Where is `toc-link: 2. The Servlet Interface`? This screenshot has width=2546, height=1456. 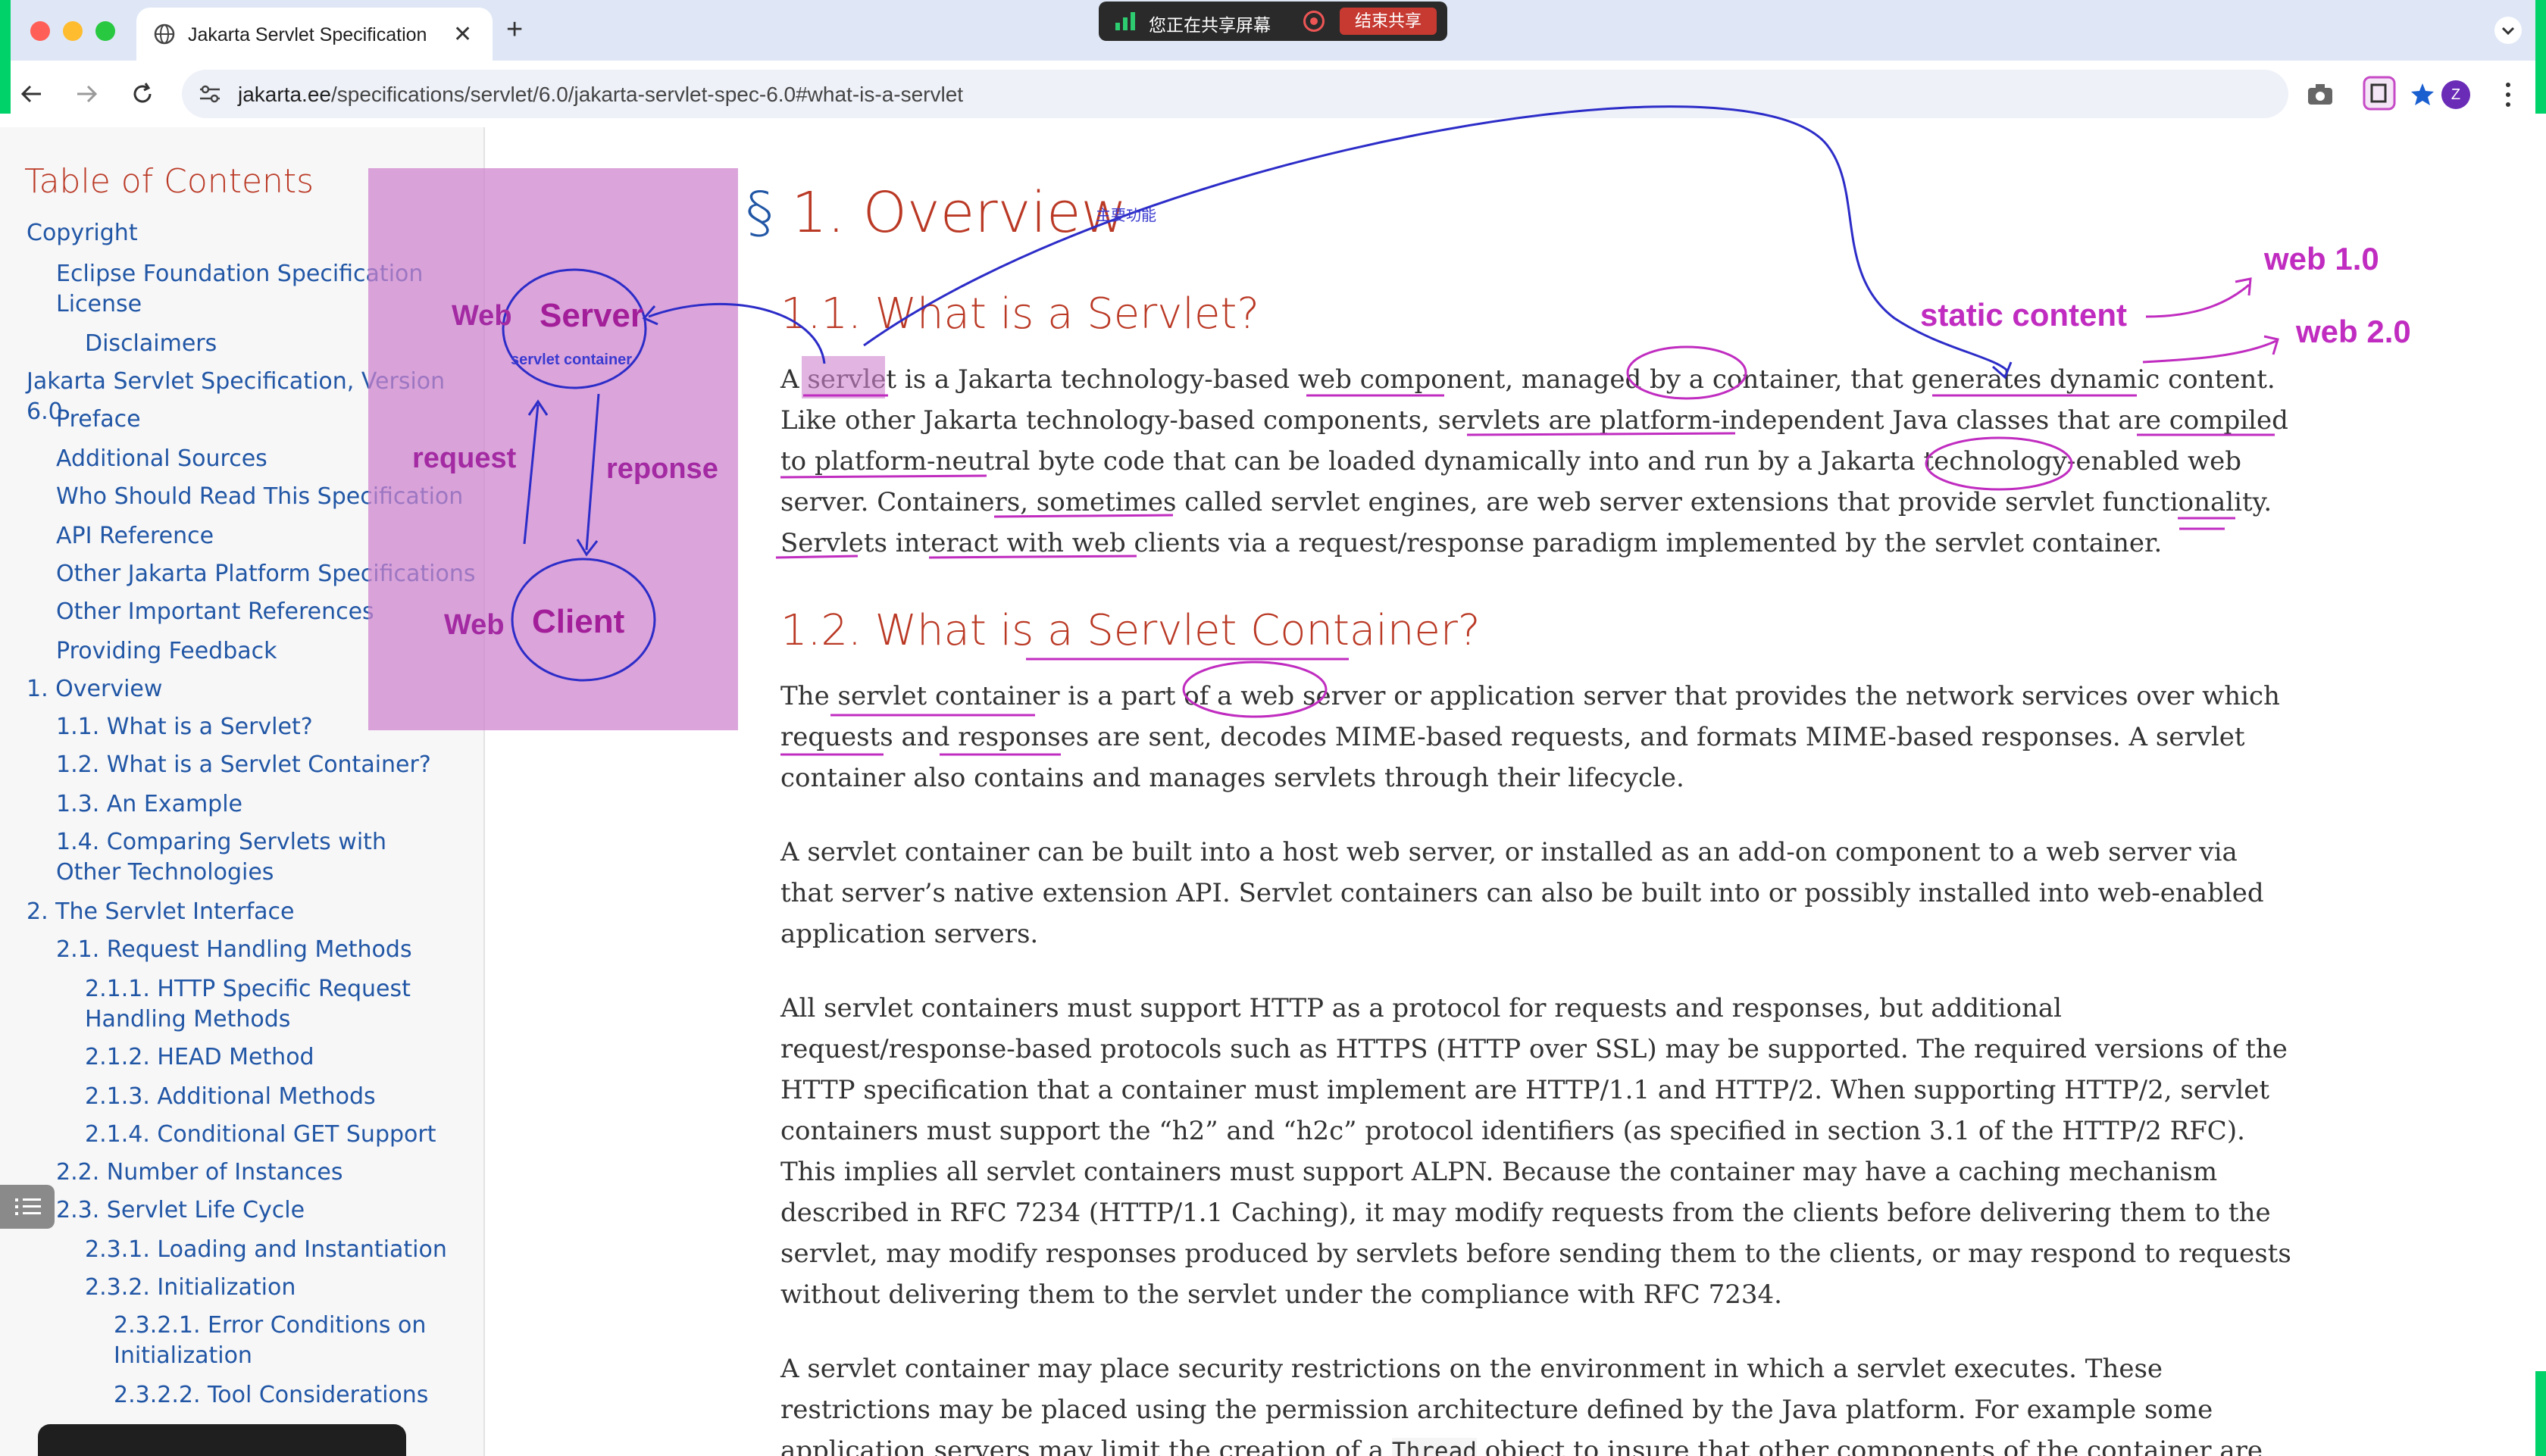 toc-link: 2. The Servlet Interface is located at coordinates (239, 912).